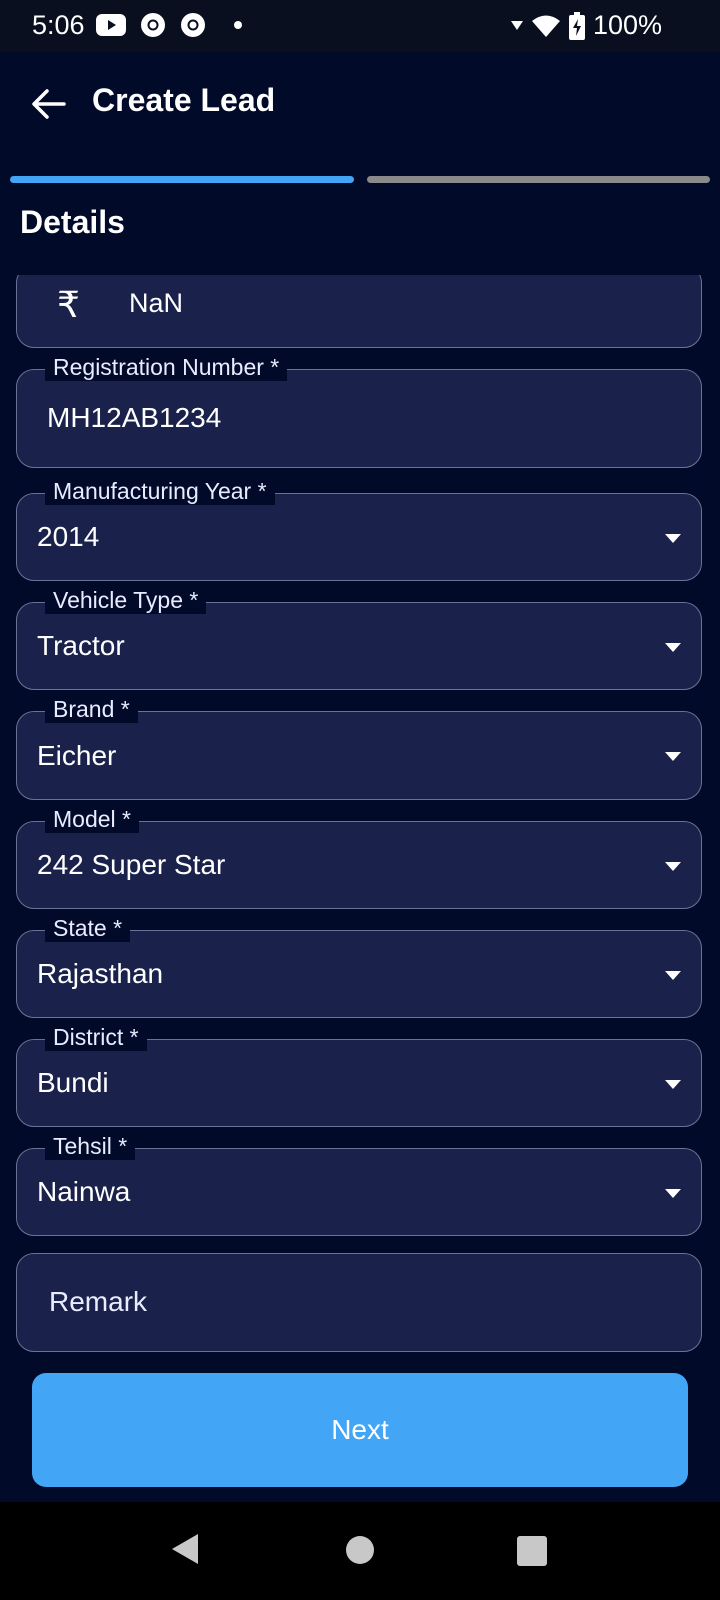 The height and width of the screenshot is (1600, 720). I want to click on registration-number-label: Registration Number *, so click(166, 367).